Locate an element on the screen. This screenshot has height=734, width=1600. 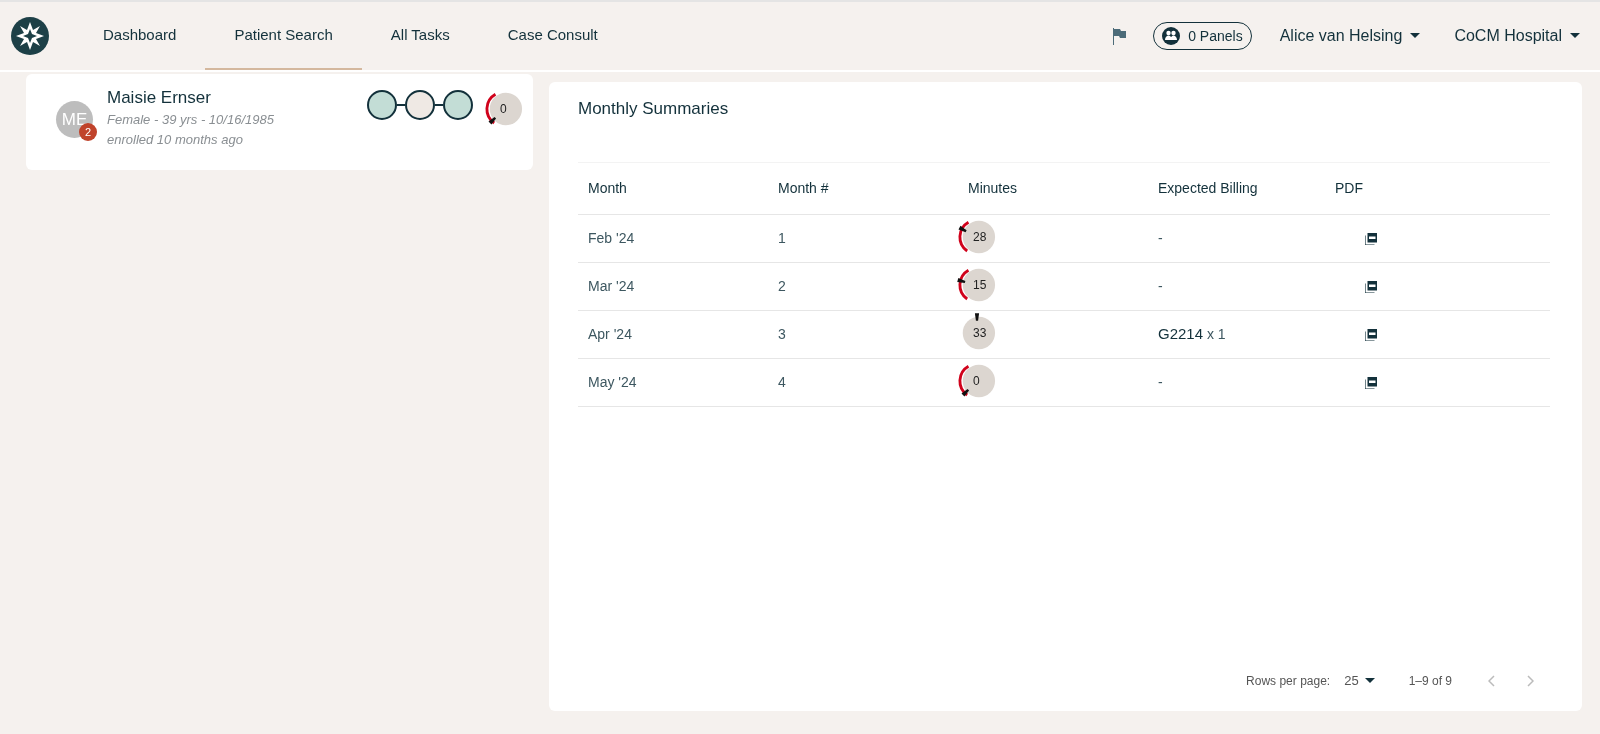
month-number-cell: 2 is located at coordinates (782, 286).